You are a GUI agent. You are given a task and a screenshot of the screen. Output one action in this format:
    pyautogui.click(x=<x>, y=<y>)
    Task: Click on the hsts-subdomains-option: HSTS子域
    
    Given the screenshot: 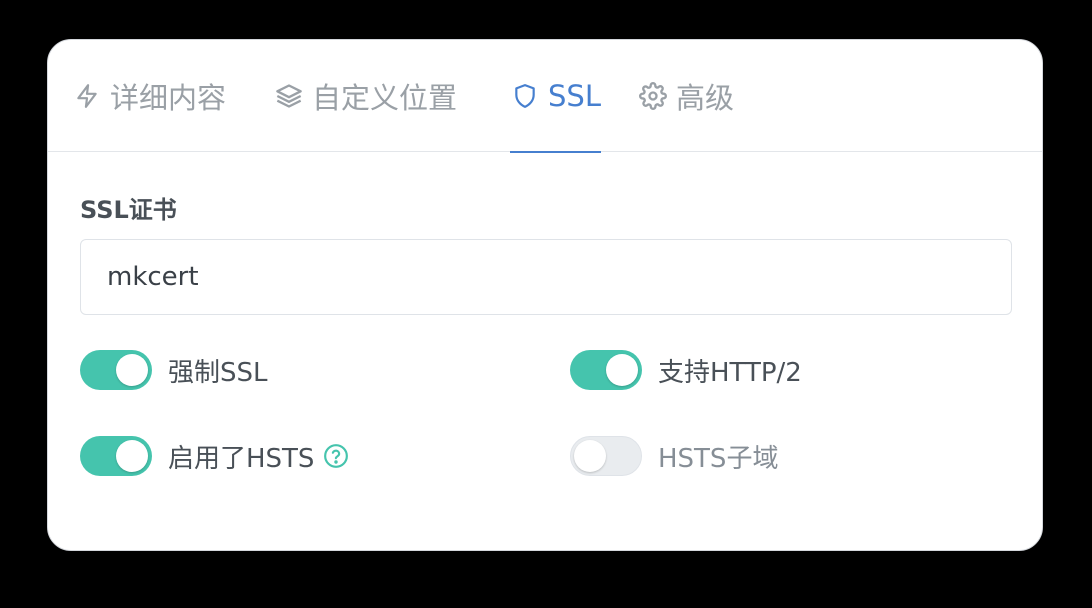 What is the action you would take?
    pyautogui.click(x=674, y=456)
    